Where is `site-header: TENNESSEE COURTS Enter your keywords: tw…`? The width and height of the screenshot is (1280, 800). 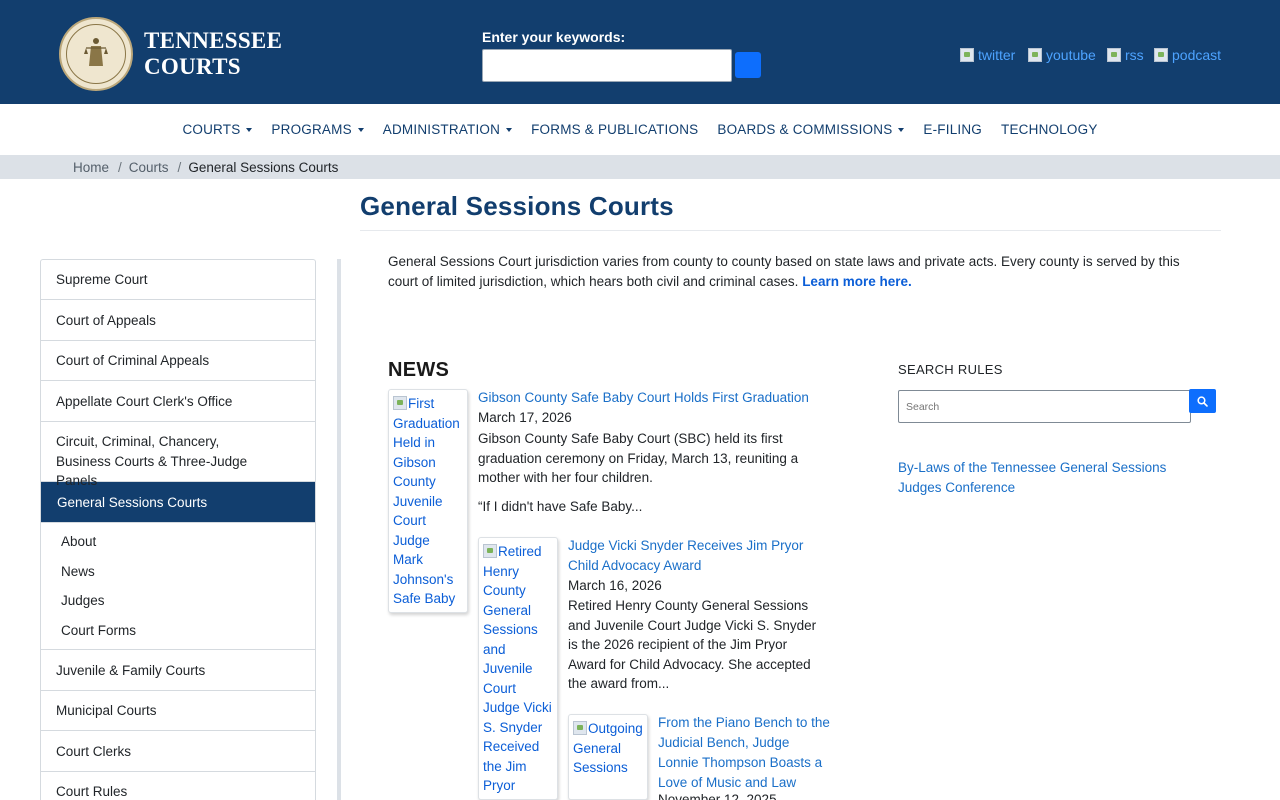 site-header: TENNESSEE COURTS Enter your keywords: tw… is located at coordinates (640, 52).